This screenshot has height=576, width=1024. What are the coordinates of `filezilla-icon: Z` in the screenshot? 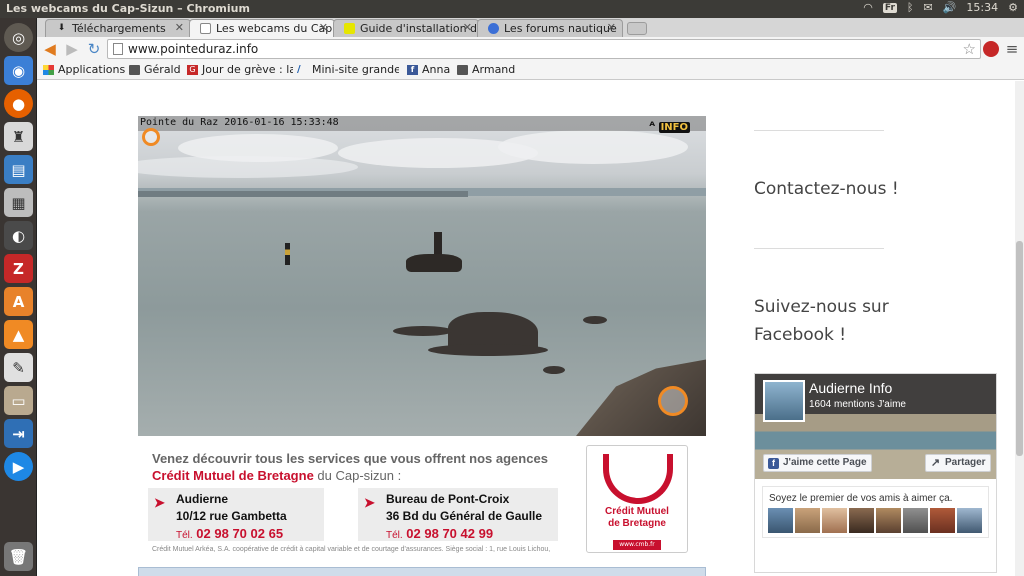 It's located at (18, 268).